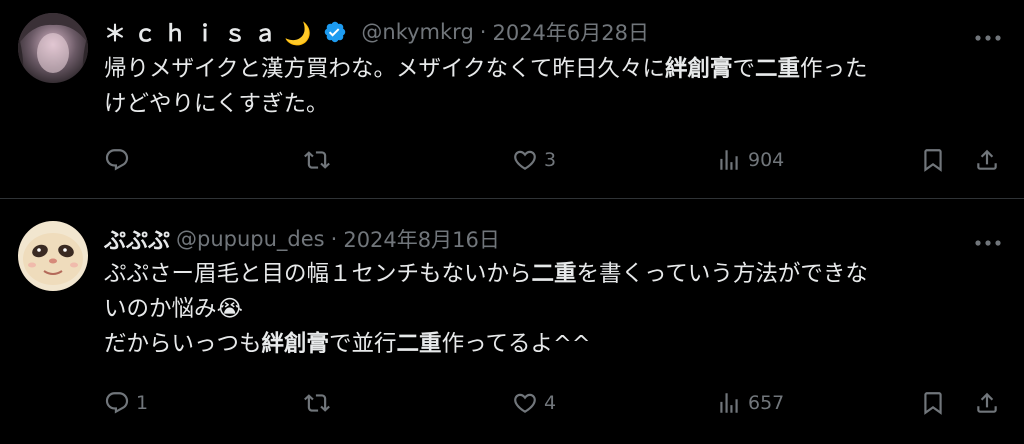  What do you see at coordinates (417, 32) in the screenshot?
I see `user-handle: @nkymkrg` at bounding box center [417, 32].